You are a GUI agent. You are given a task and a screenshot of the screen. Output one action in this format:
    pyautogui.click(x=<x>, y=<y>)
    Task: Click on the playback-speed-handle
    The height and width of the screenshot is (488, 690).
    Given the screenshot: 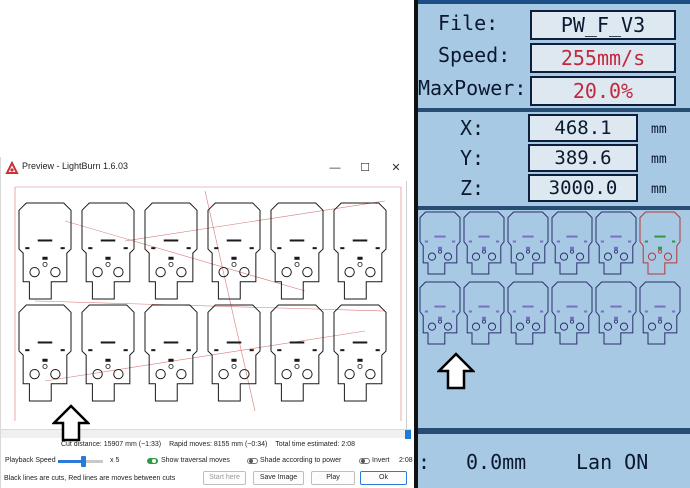 What is the action you would take?
    pyautogui.click(x=83, y=461)
    